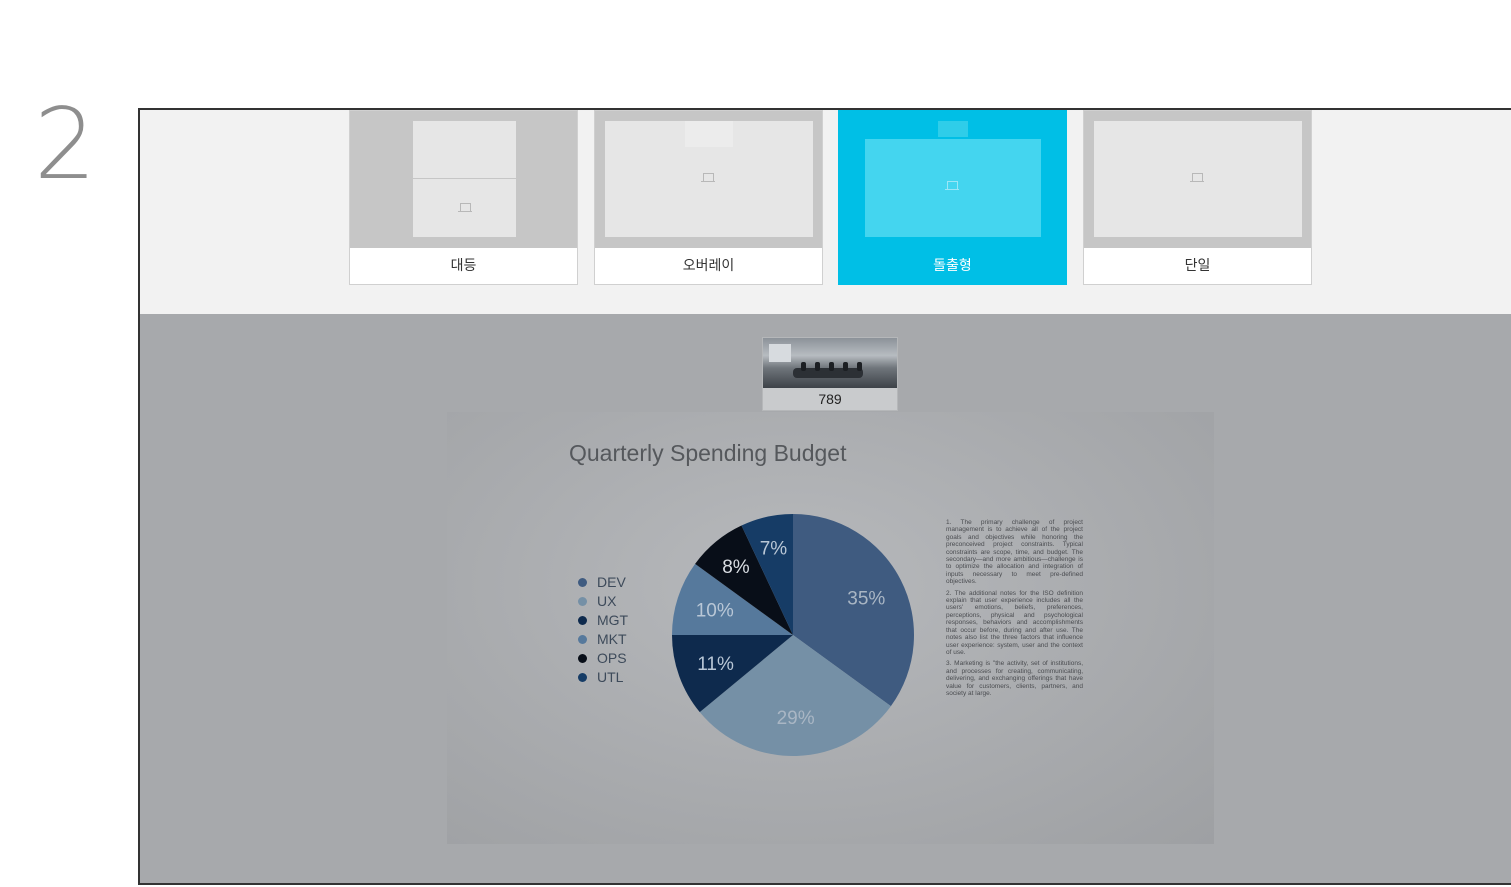 The image size is (1511, 887). I want to click on preview-pane-small, so click(953, 129).